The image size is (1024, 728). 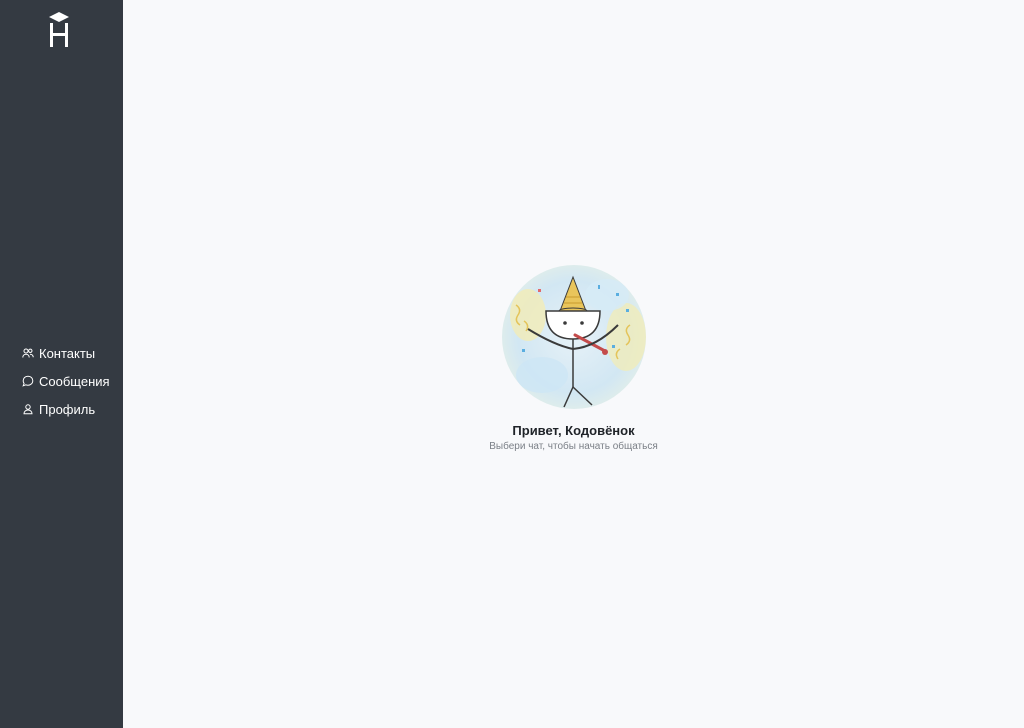 What do you see at coordinates (28, 353) in the screenshot?
I see `contacts-icon` at bounding box center [28, 353].